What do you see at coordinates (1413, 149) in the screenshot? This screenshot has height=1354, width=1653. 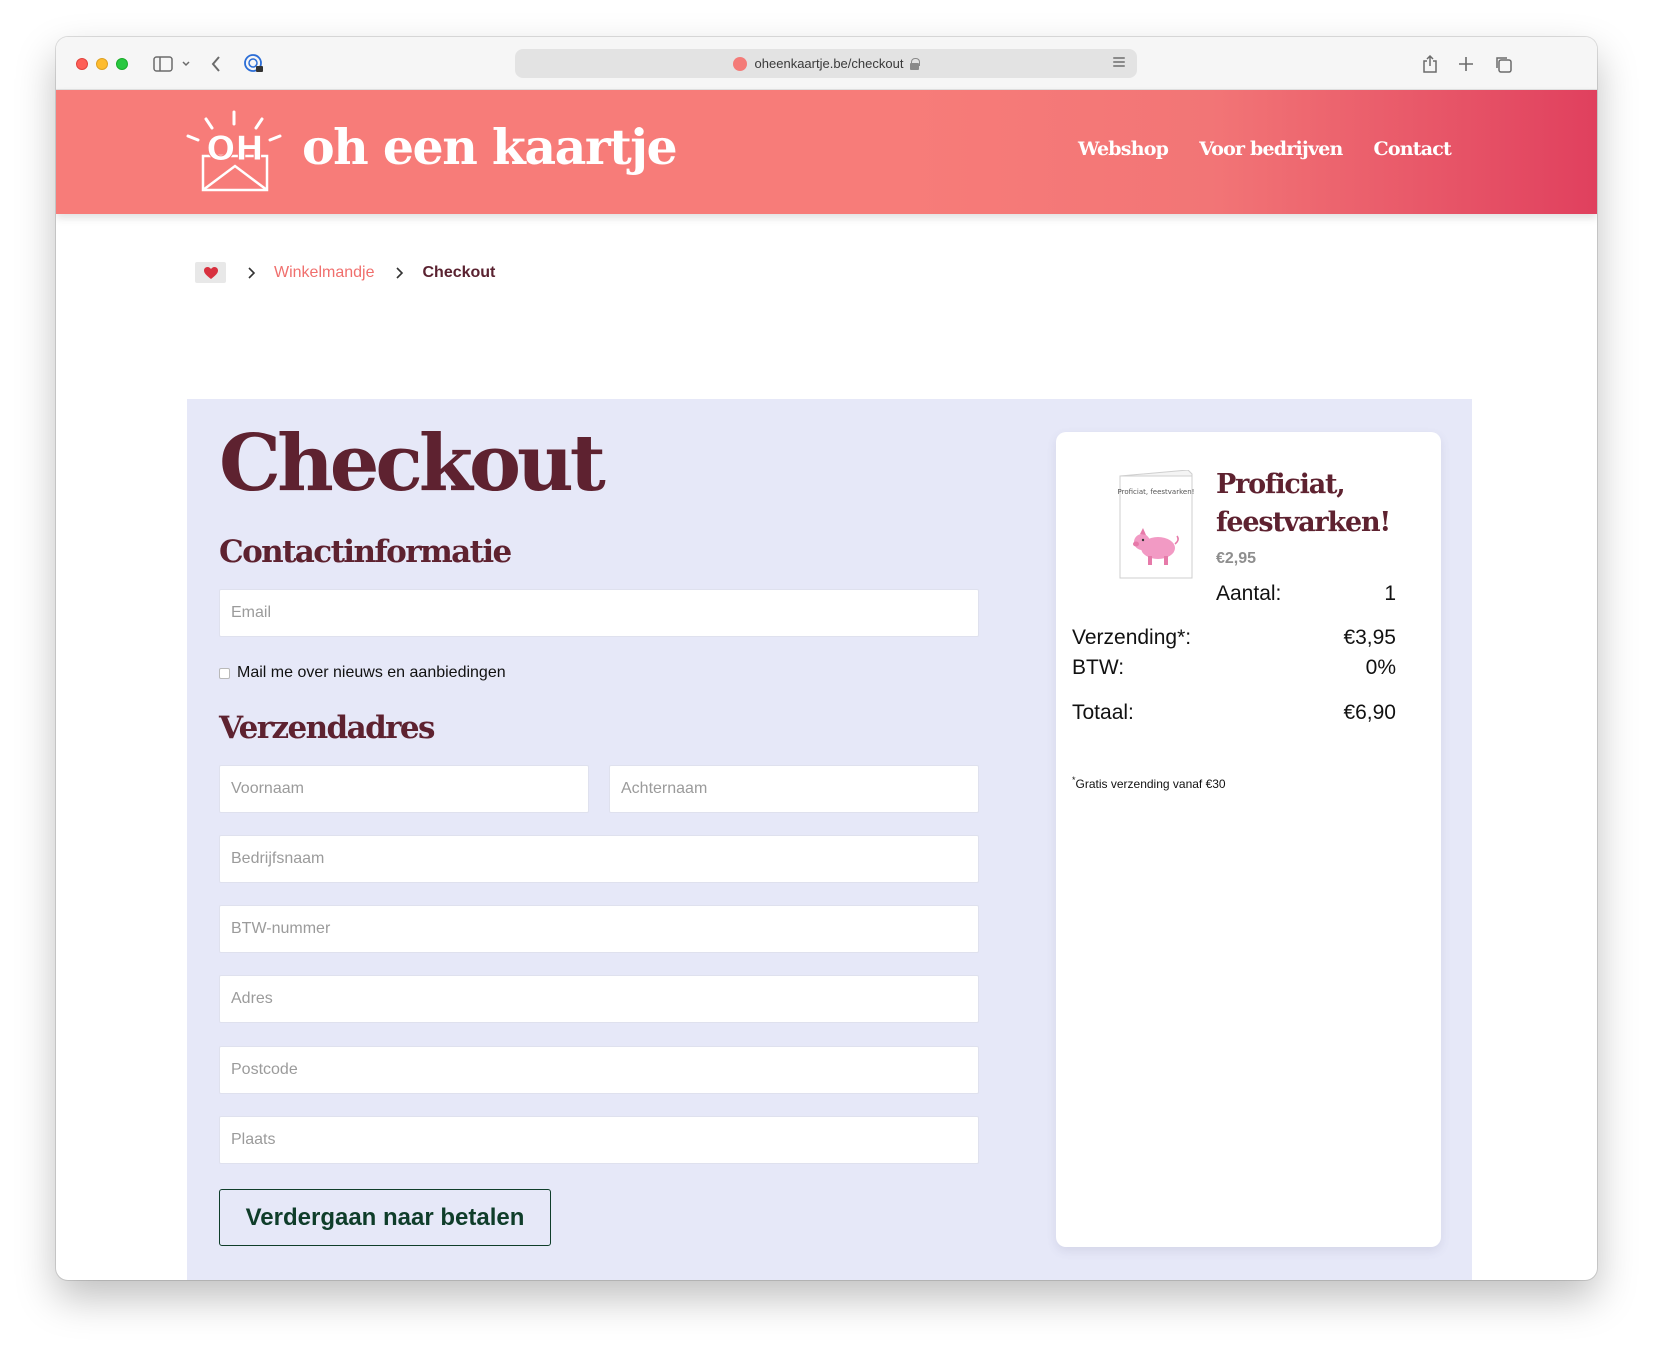 I see `nav-link-contact: Contact` at bounding box center [1413, 149].